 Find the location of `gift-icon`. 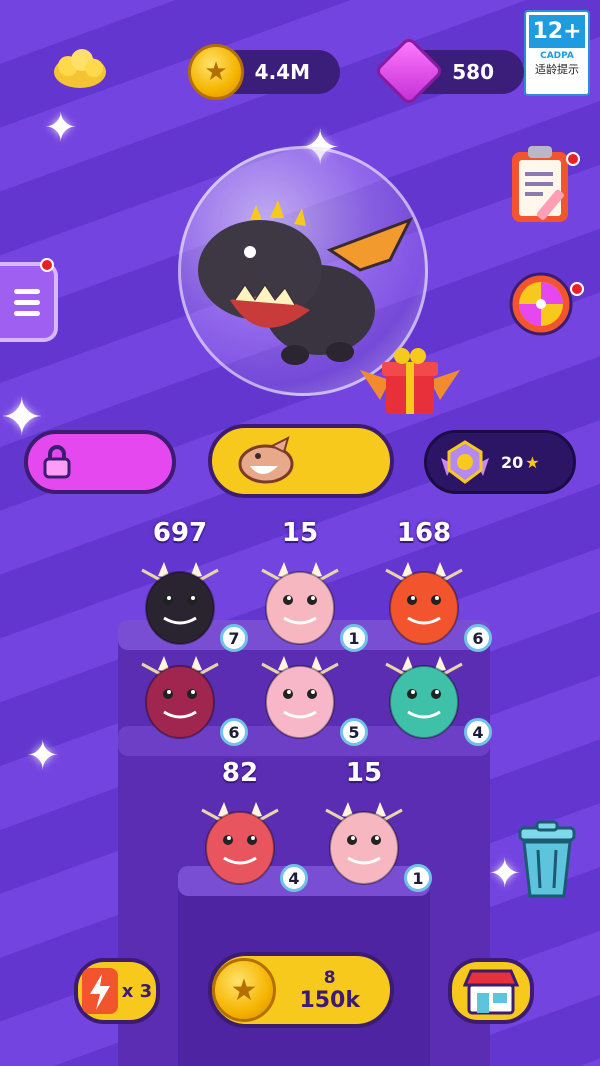

gift-icon is located at coordinates (410, 380).